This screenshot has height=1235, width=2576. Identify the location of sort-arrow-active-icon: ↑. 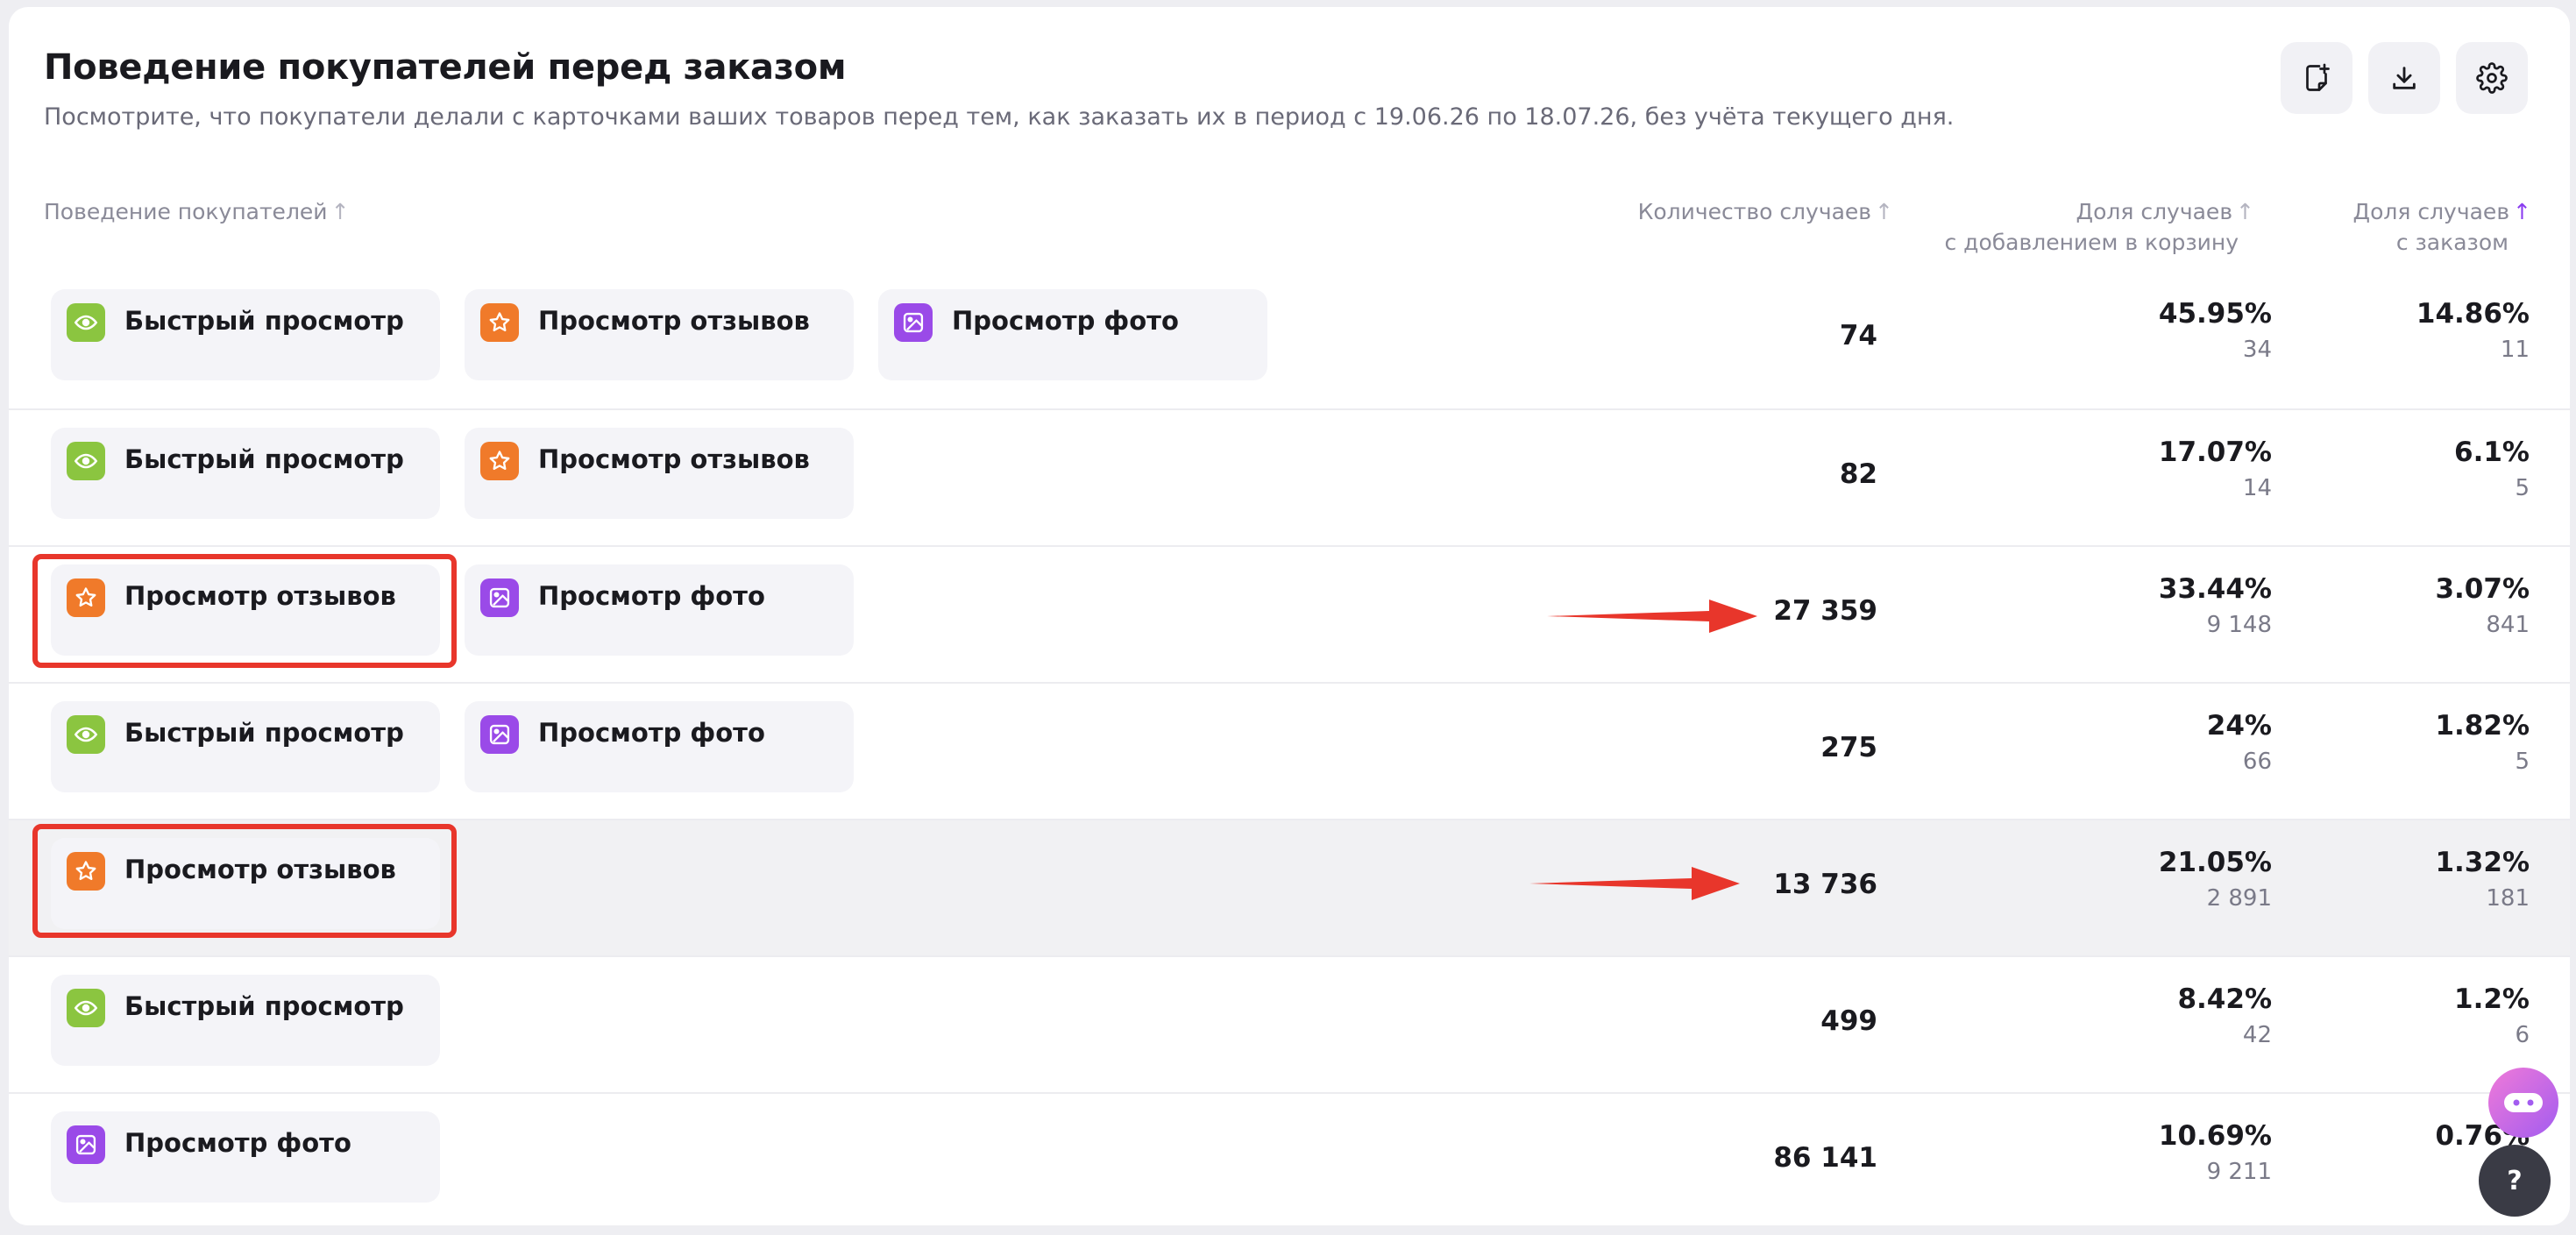
(2522, 211).